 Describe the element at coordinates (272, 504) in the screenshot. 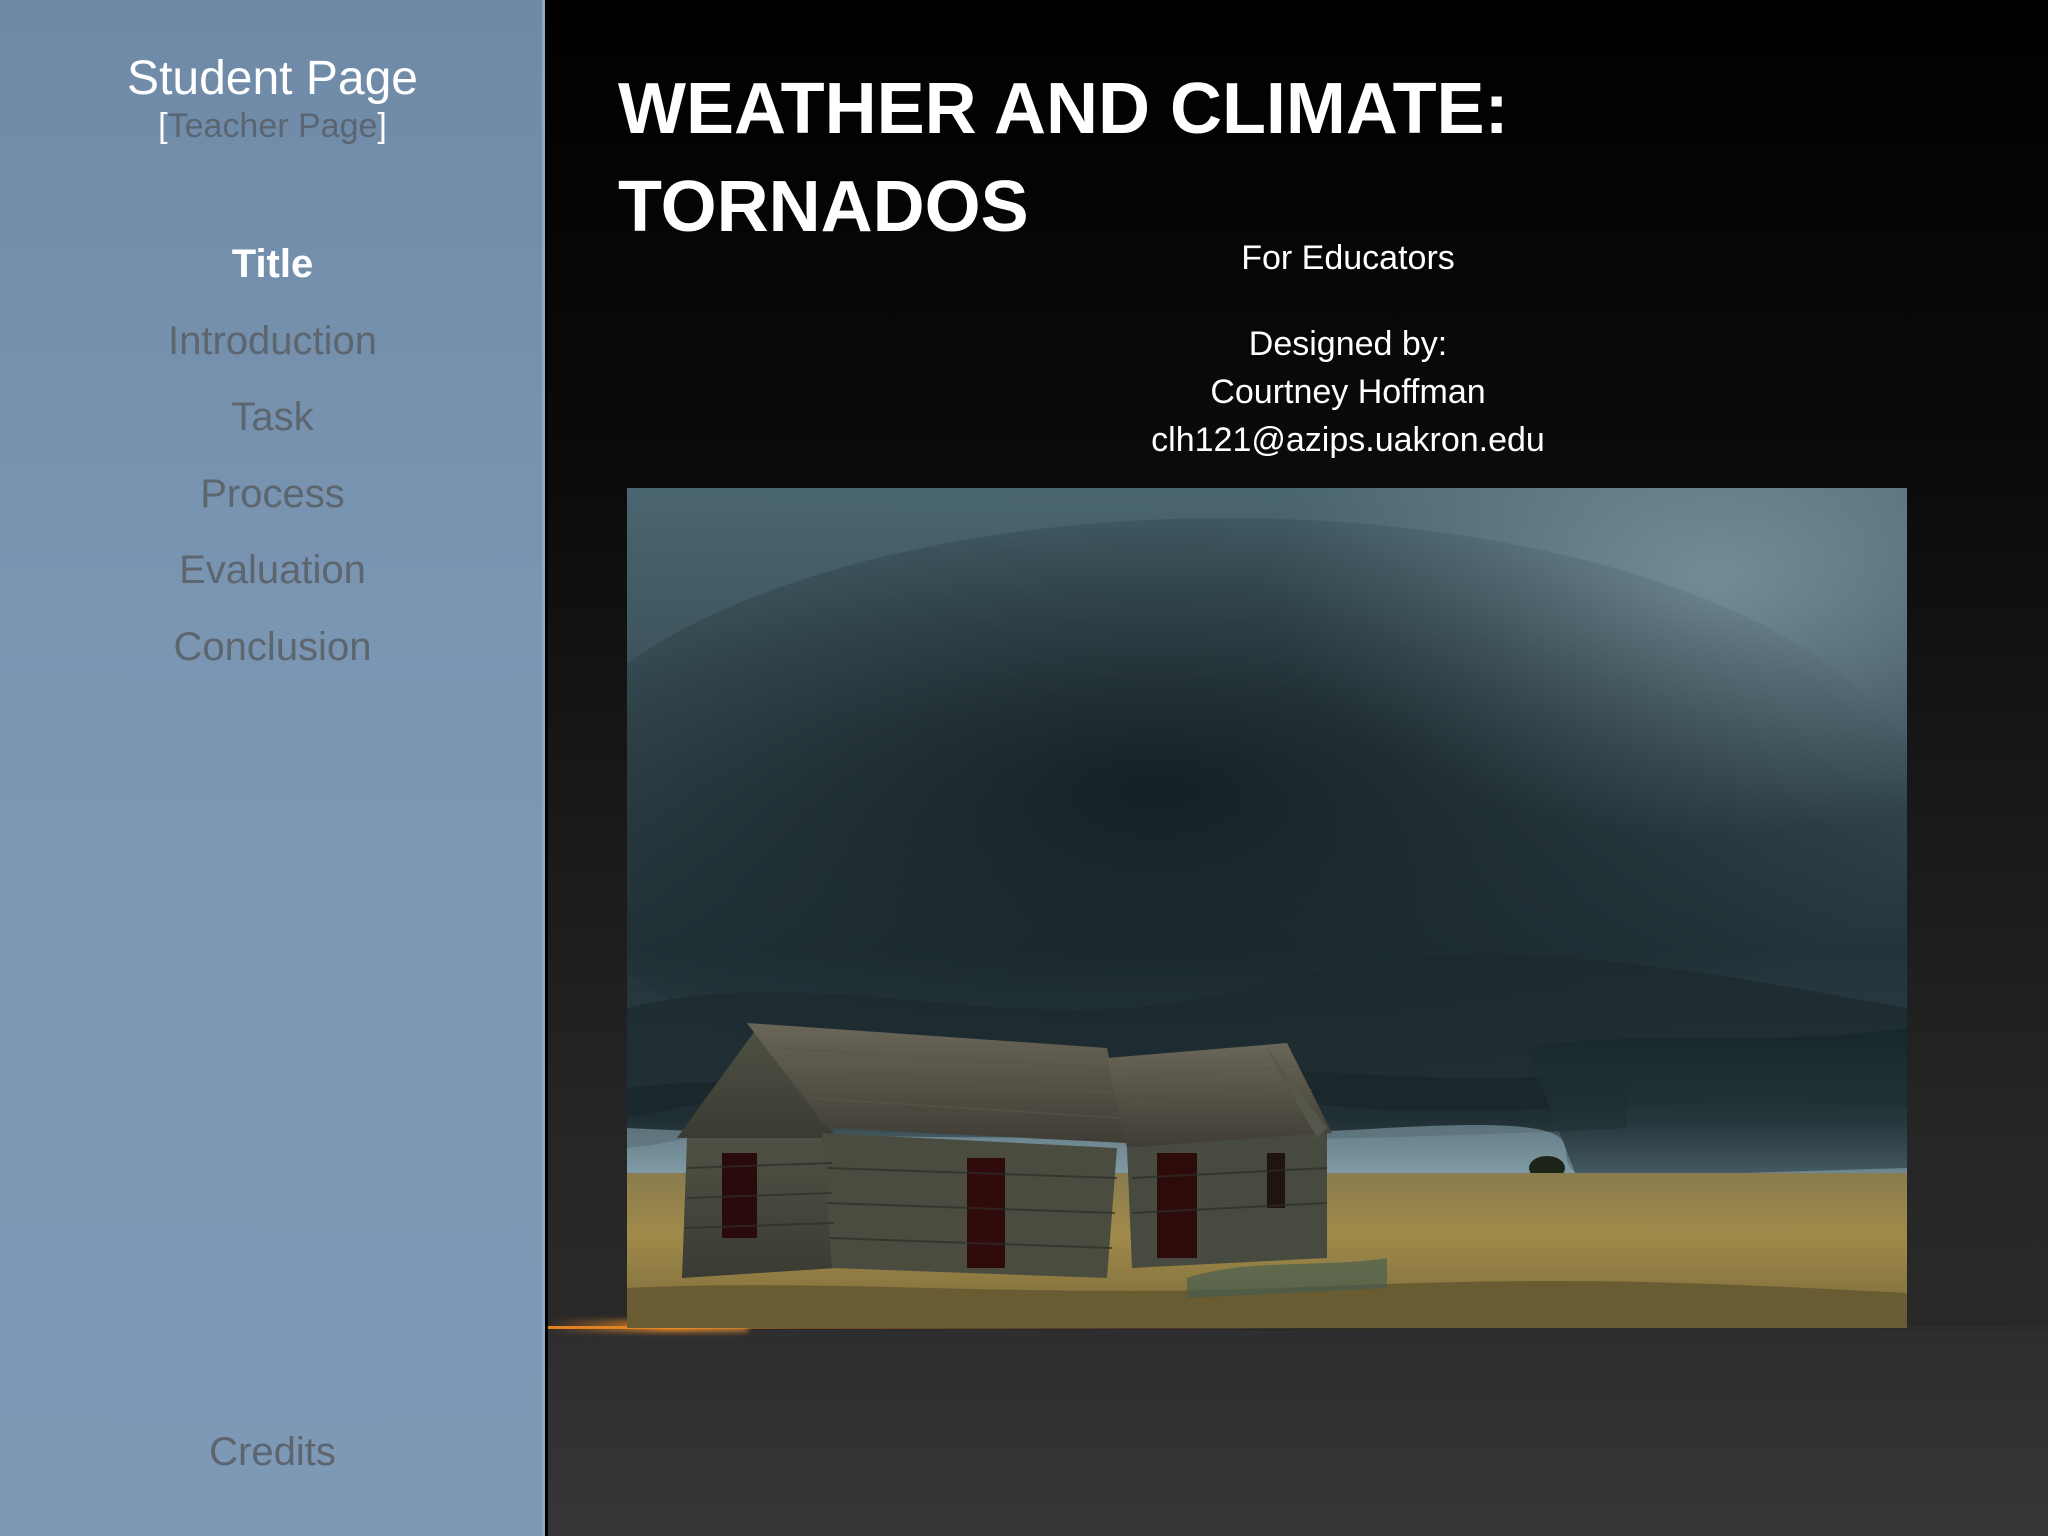

I see `nav-item-process: Process` at that location.